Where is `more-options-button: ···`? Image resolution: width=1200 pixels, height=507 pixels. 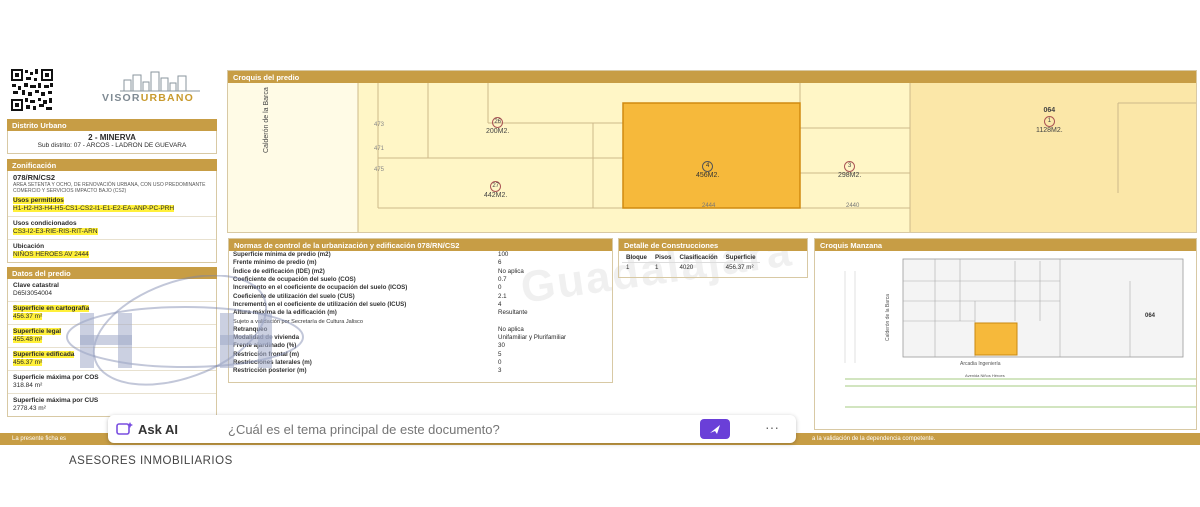 more-options-button: ··· is located at coordinates (772, 429).